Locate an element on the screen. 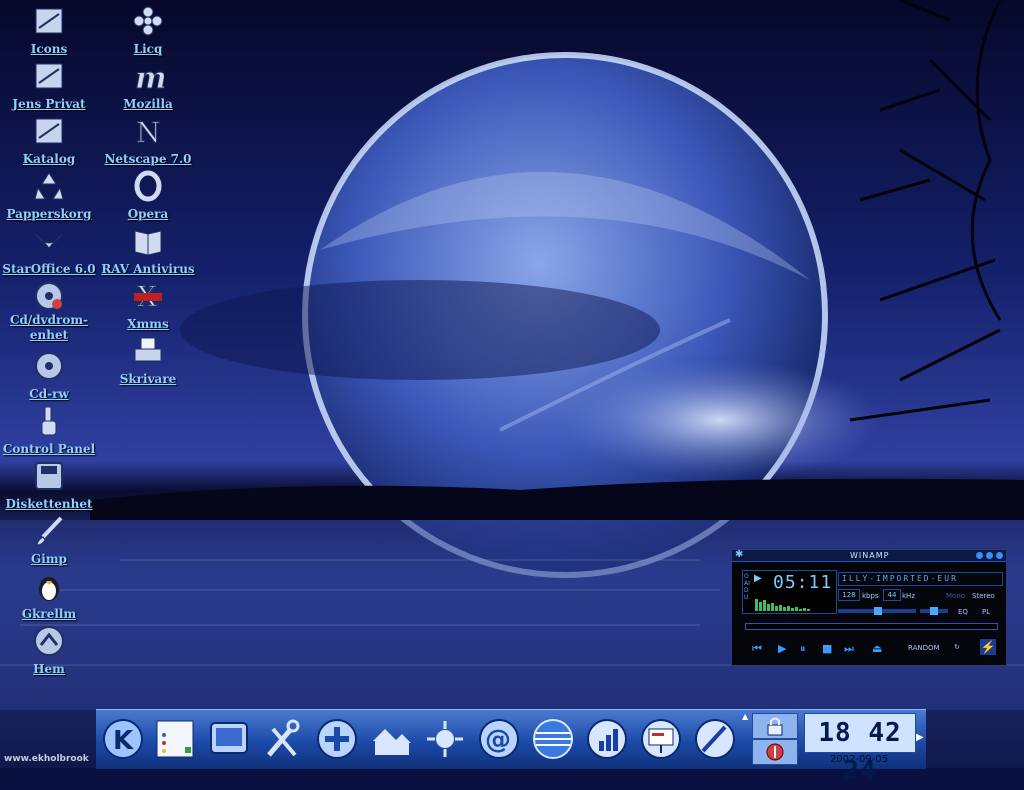  volume-thumb is located at coordinates (878, 611).